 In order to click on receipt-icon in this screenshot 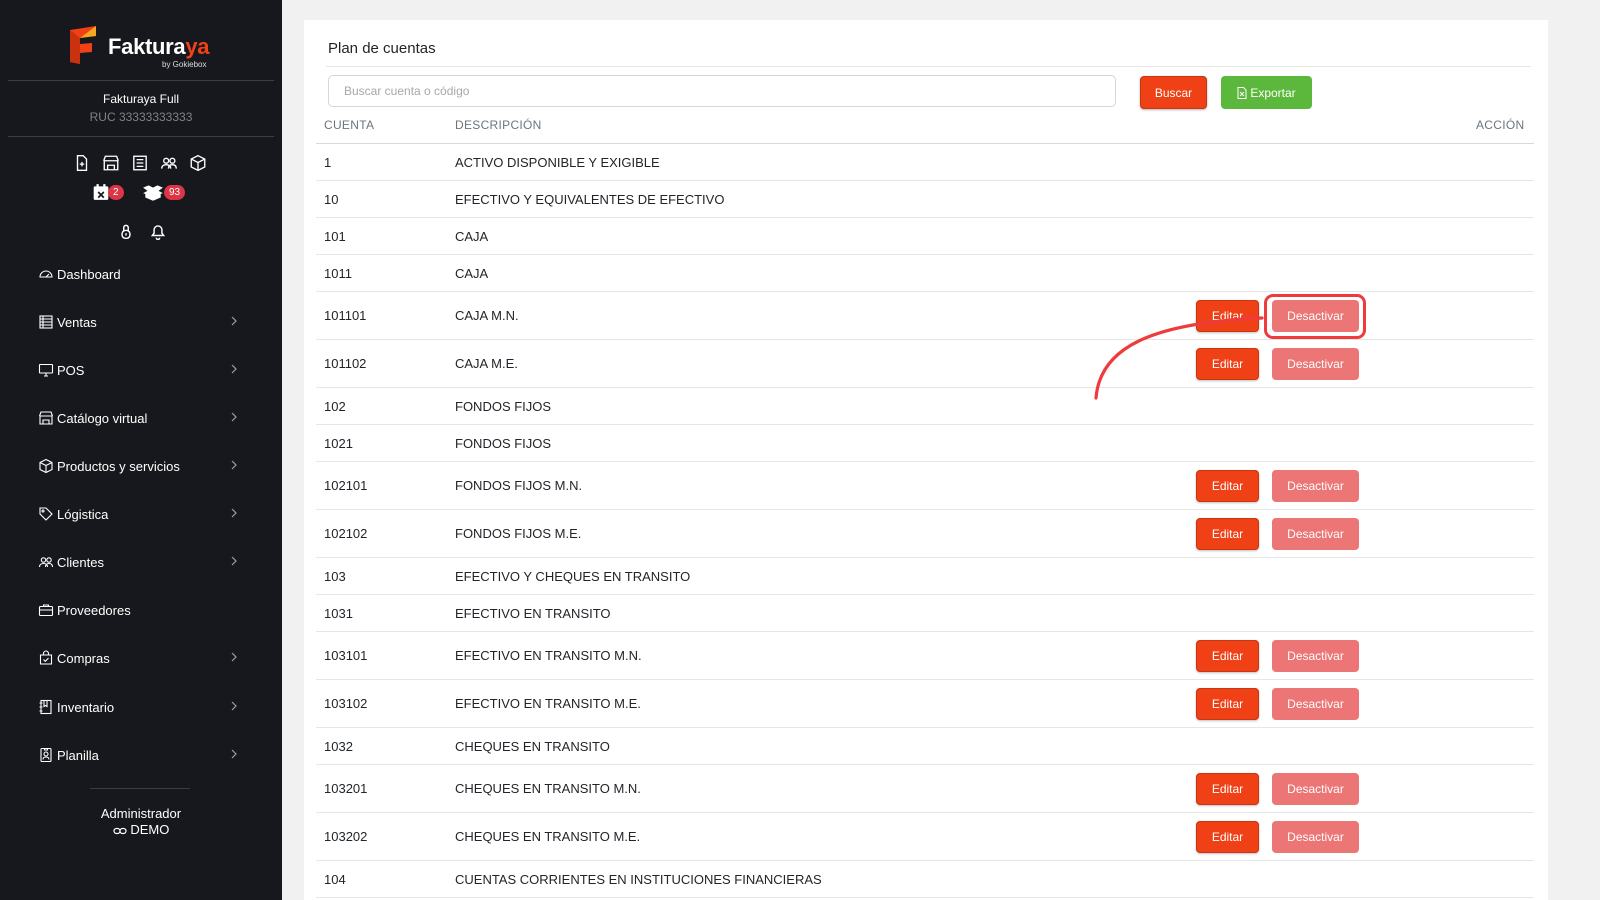, I will do `click(140, 163)`.